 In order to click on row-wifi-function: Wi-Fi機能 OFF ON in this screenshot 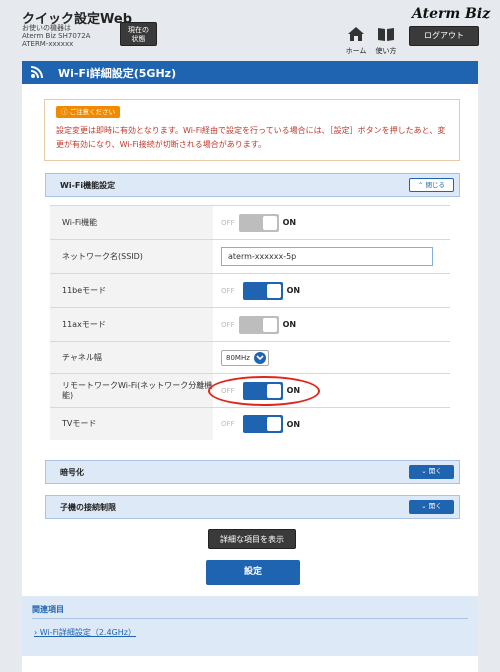, I will do `click(250, 222)`.